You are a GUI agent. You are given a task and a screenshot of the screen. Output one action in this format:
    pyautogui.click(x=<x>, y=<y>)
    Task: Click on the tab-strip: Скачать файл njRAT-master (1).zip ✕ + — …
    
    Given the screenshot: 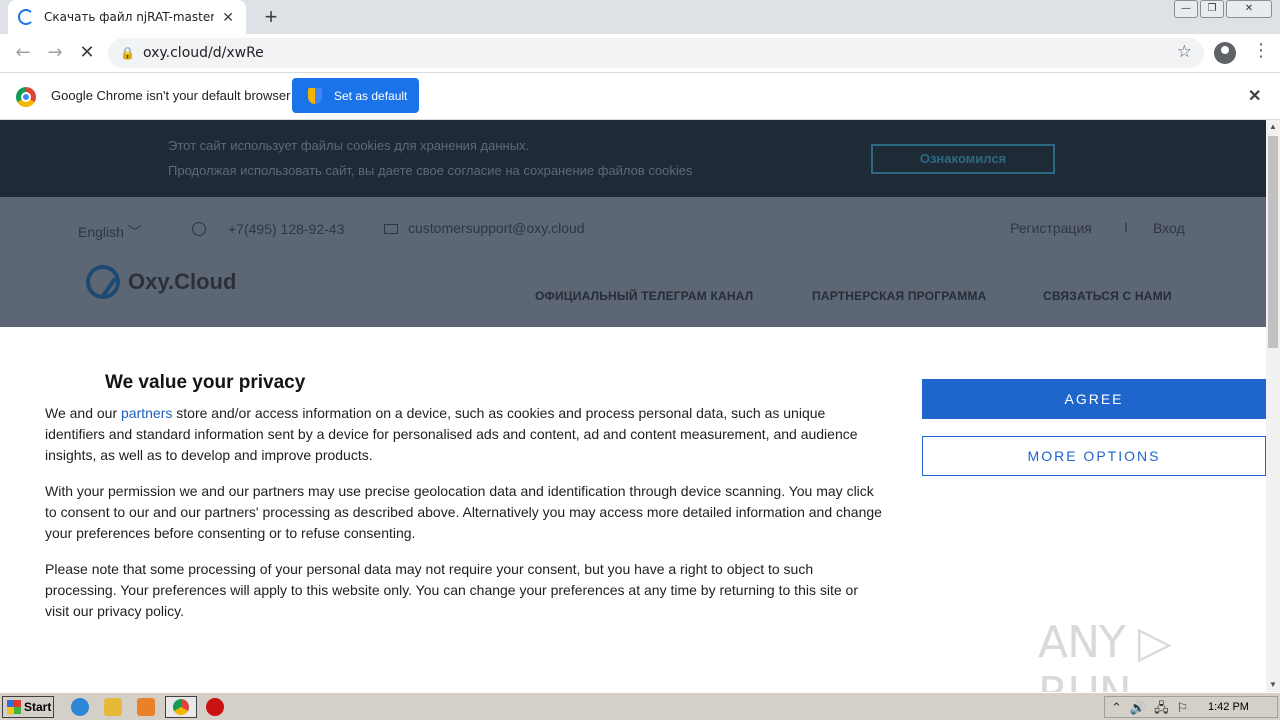 What is the action you would take?
    pyautogui.click(x=640, y=17)
    